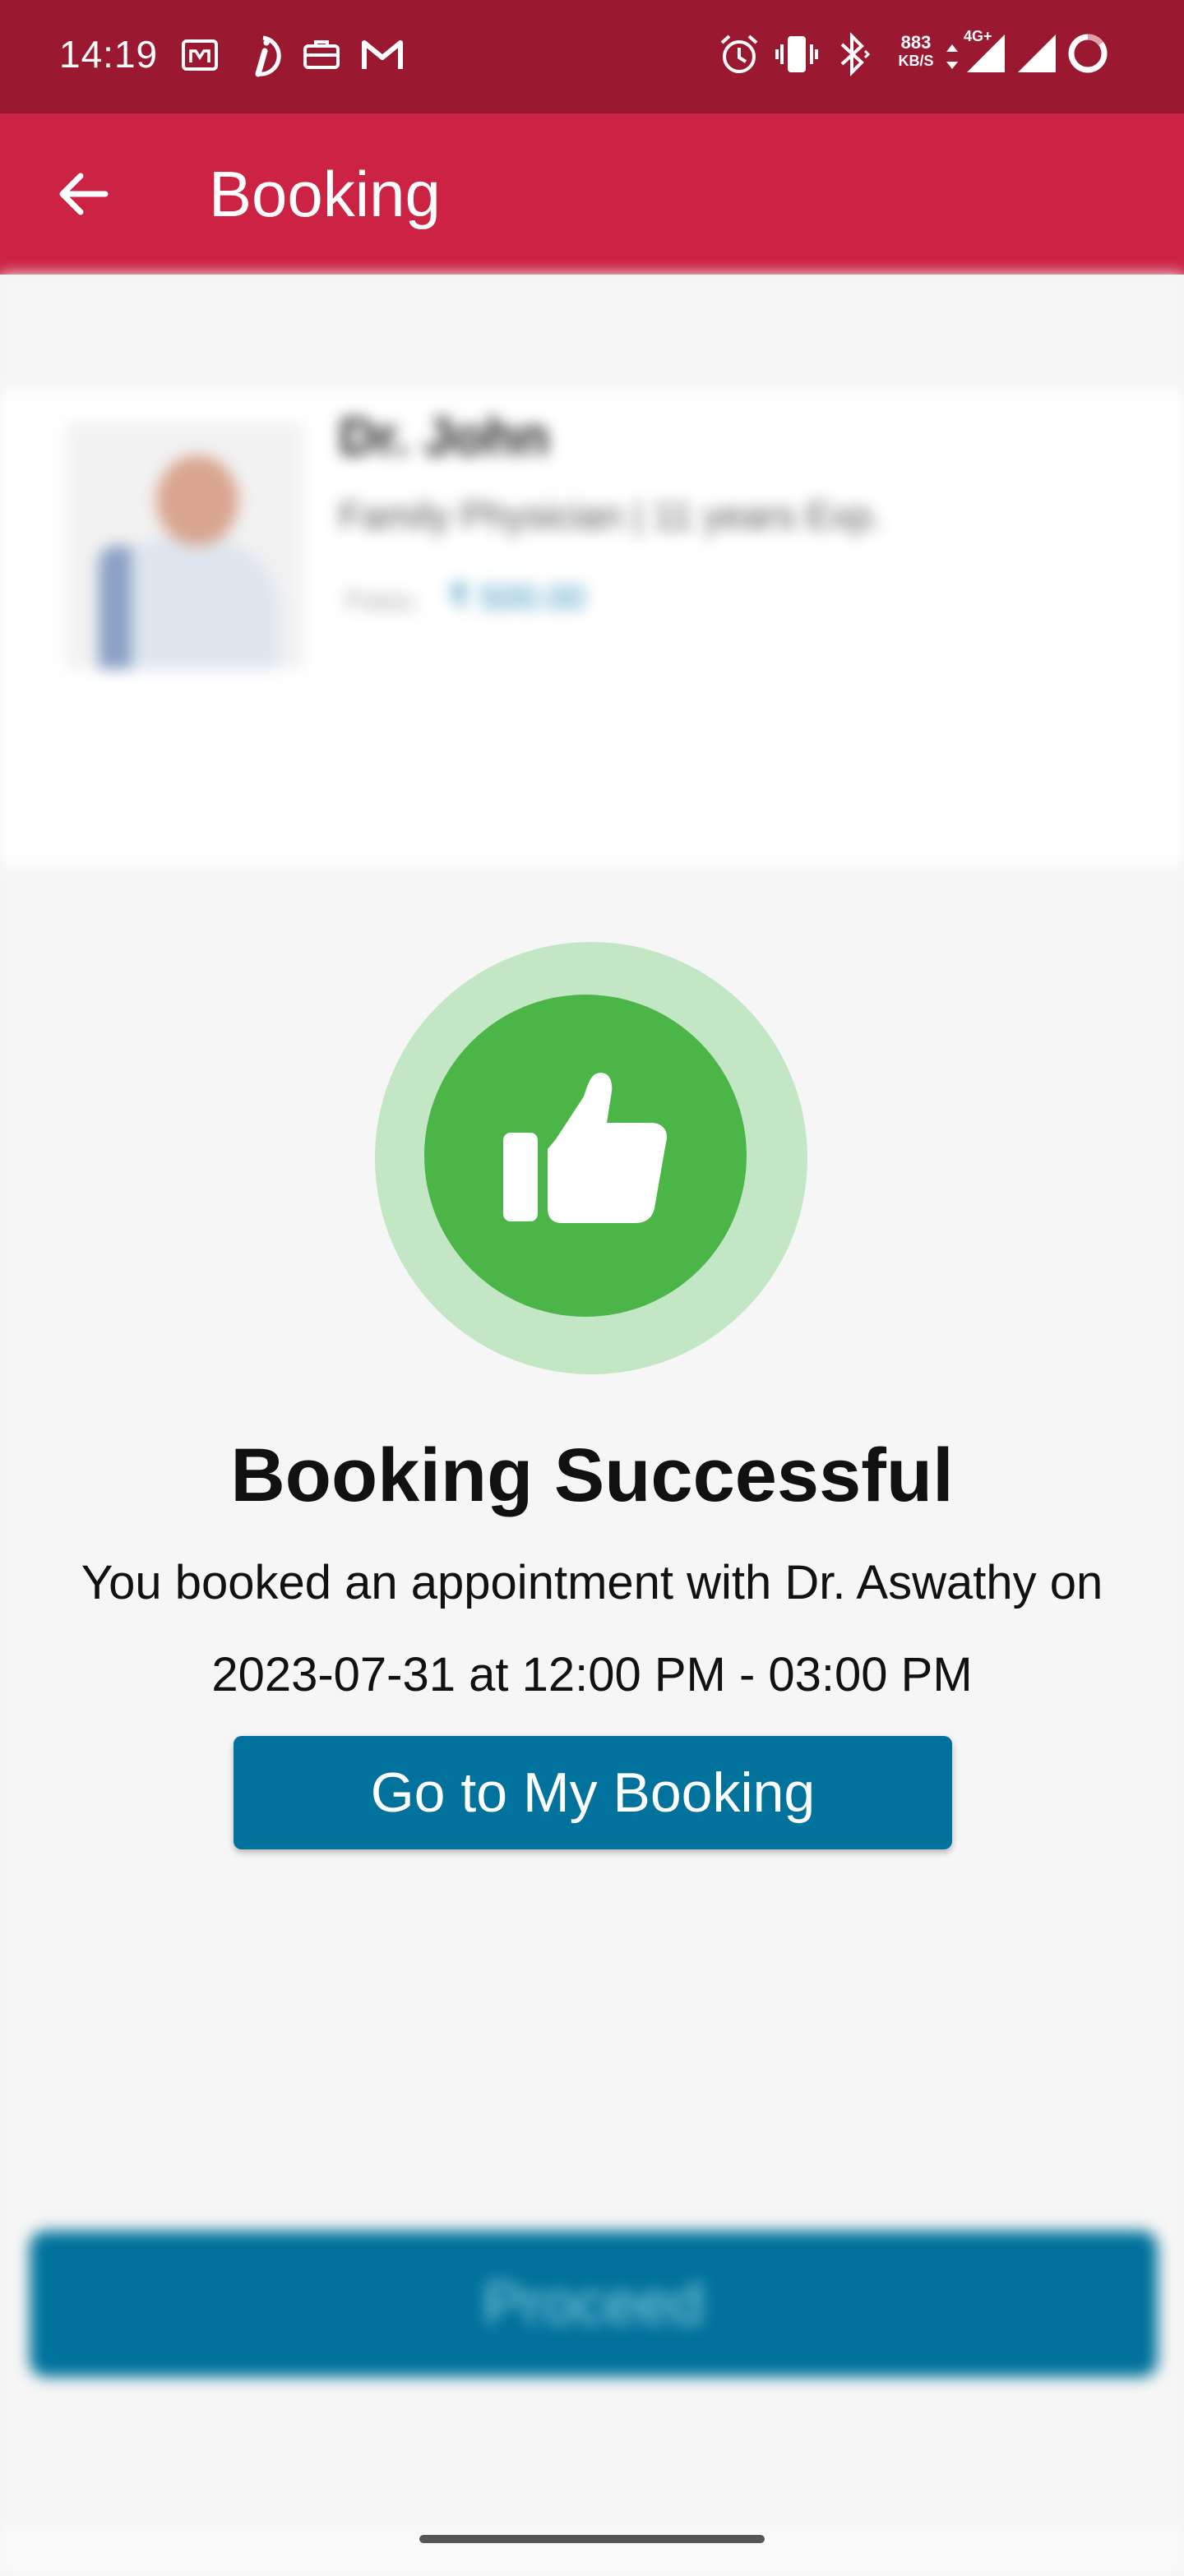  I want to click on doctor-name: Dr. John, so click(444, 437).